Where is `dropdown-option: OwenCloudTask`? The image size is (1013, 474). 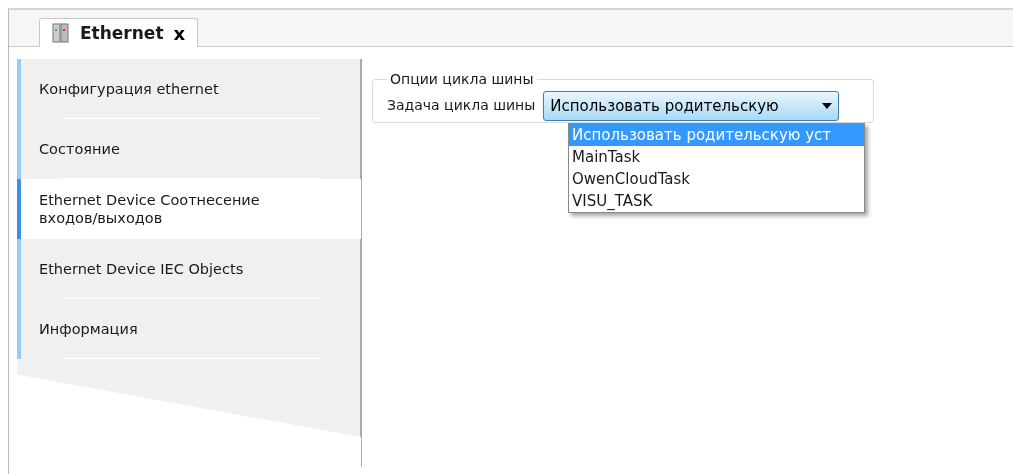
dropdown-option: OwenCloudTask is located at coordinates (716, 179).